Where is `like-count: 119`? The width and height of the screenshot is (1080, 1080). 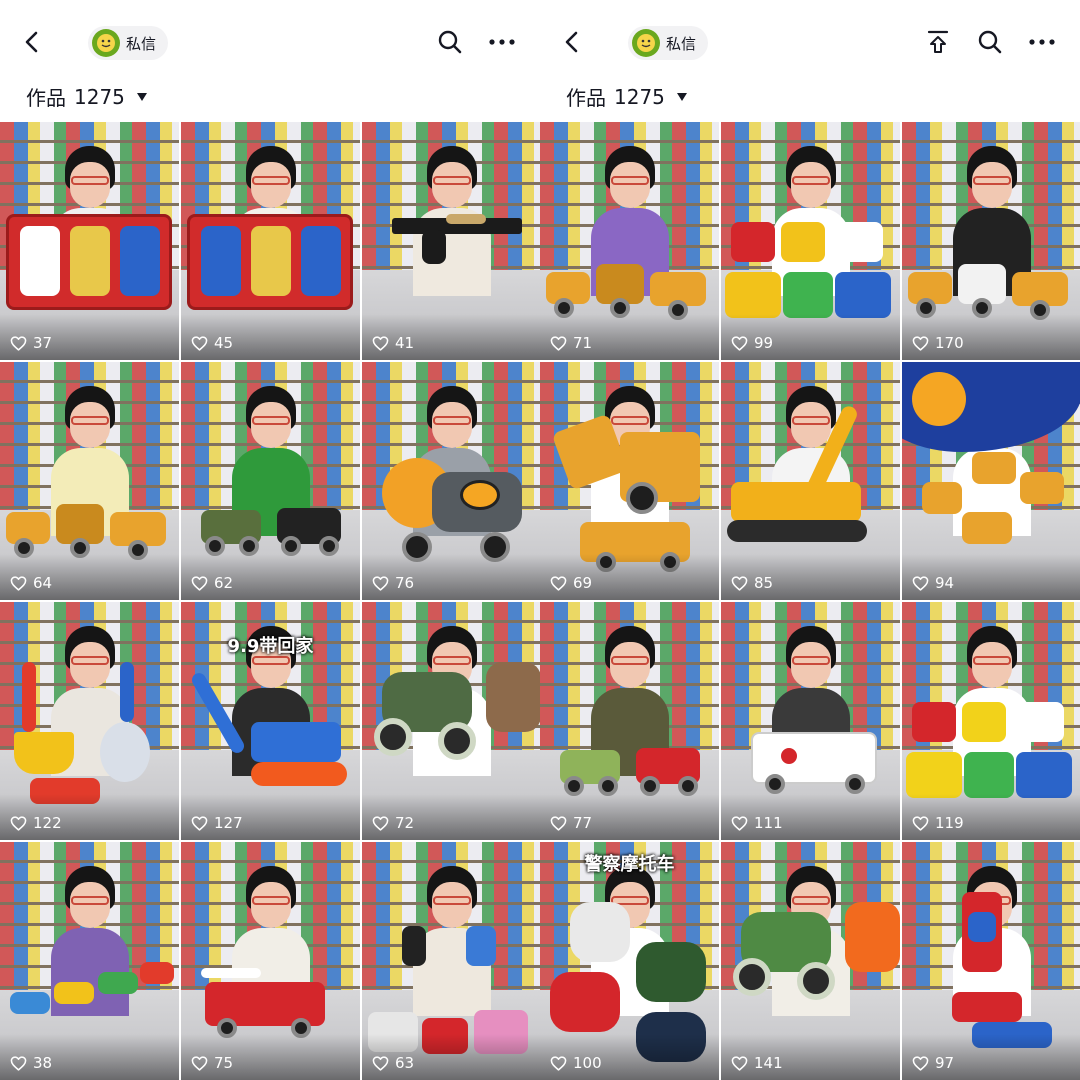
like-count: 119 is located at coordinates (938, 823).